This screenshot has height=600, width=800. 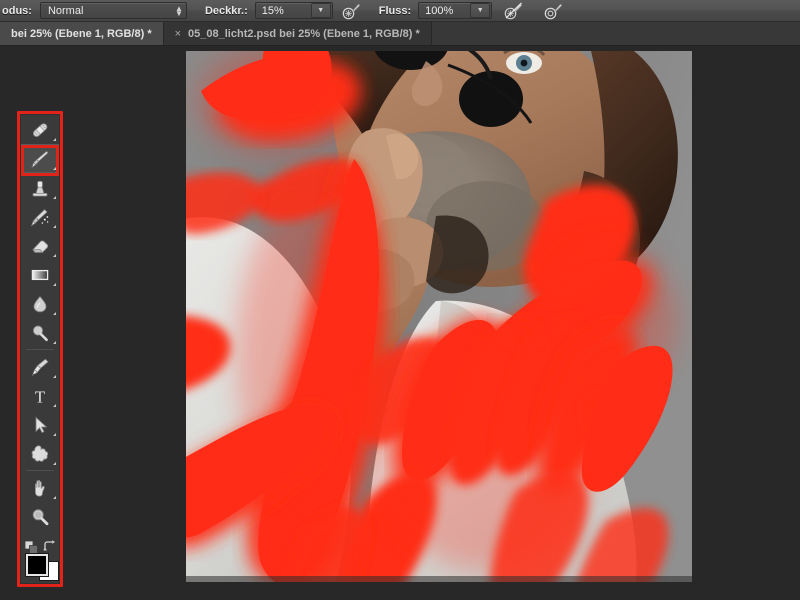 I want to click on tool-brush, so click(x=40, y=158).